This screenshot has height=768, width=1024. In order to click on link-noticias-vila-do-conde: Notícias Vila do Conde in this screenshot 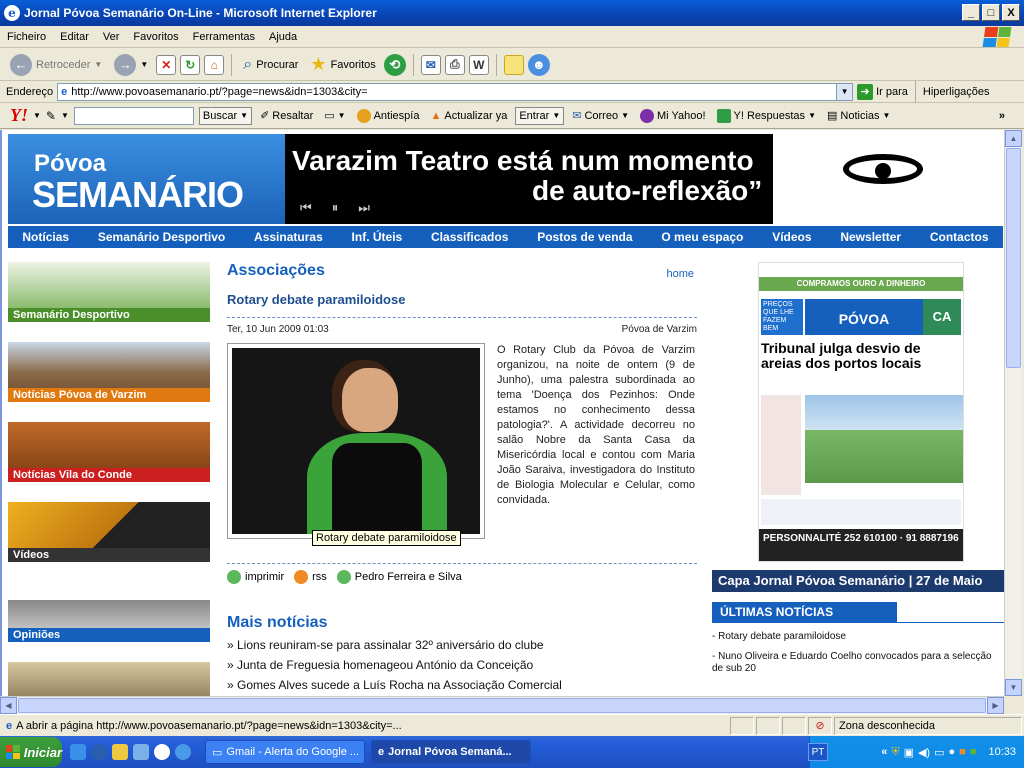, I will do `click(109, 452)`.